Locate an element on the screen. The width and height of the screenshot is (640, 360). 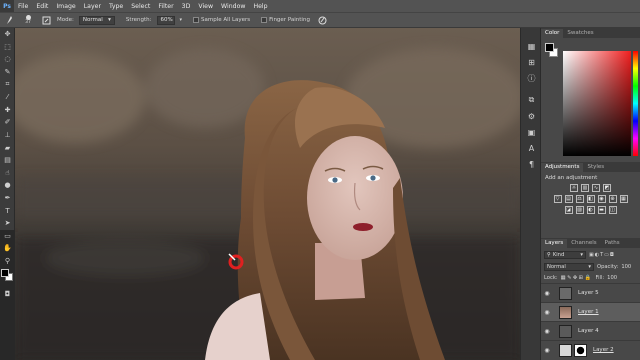
strength-value: 60% is located at coordinates (166, 20).